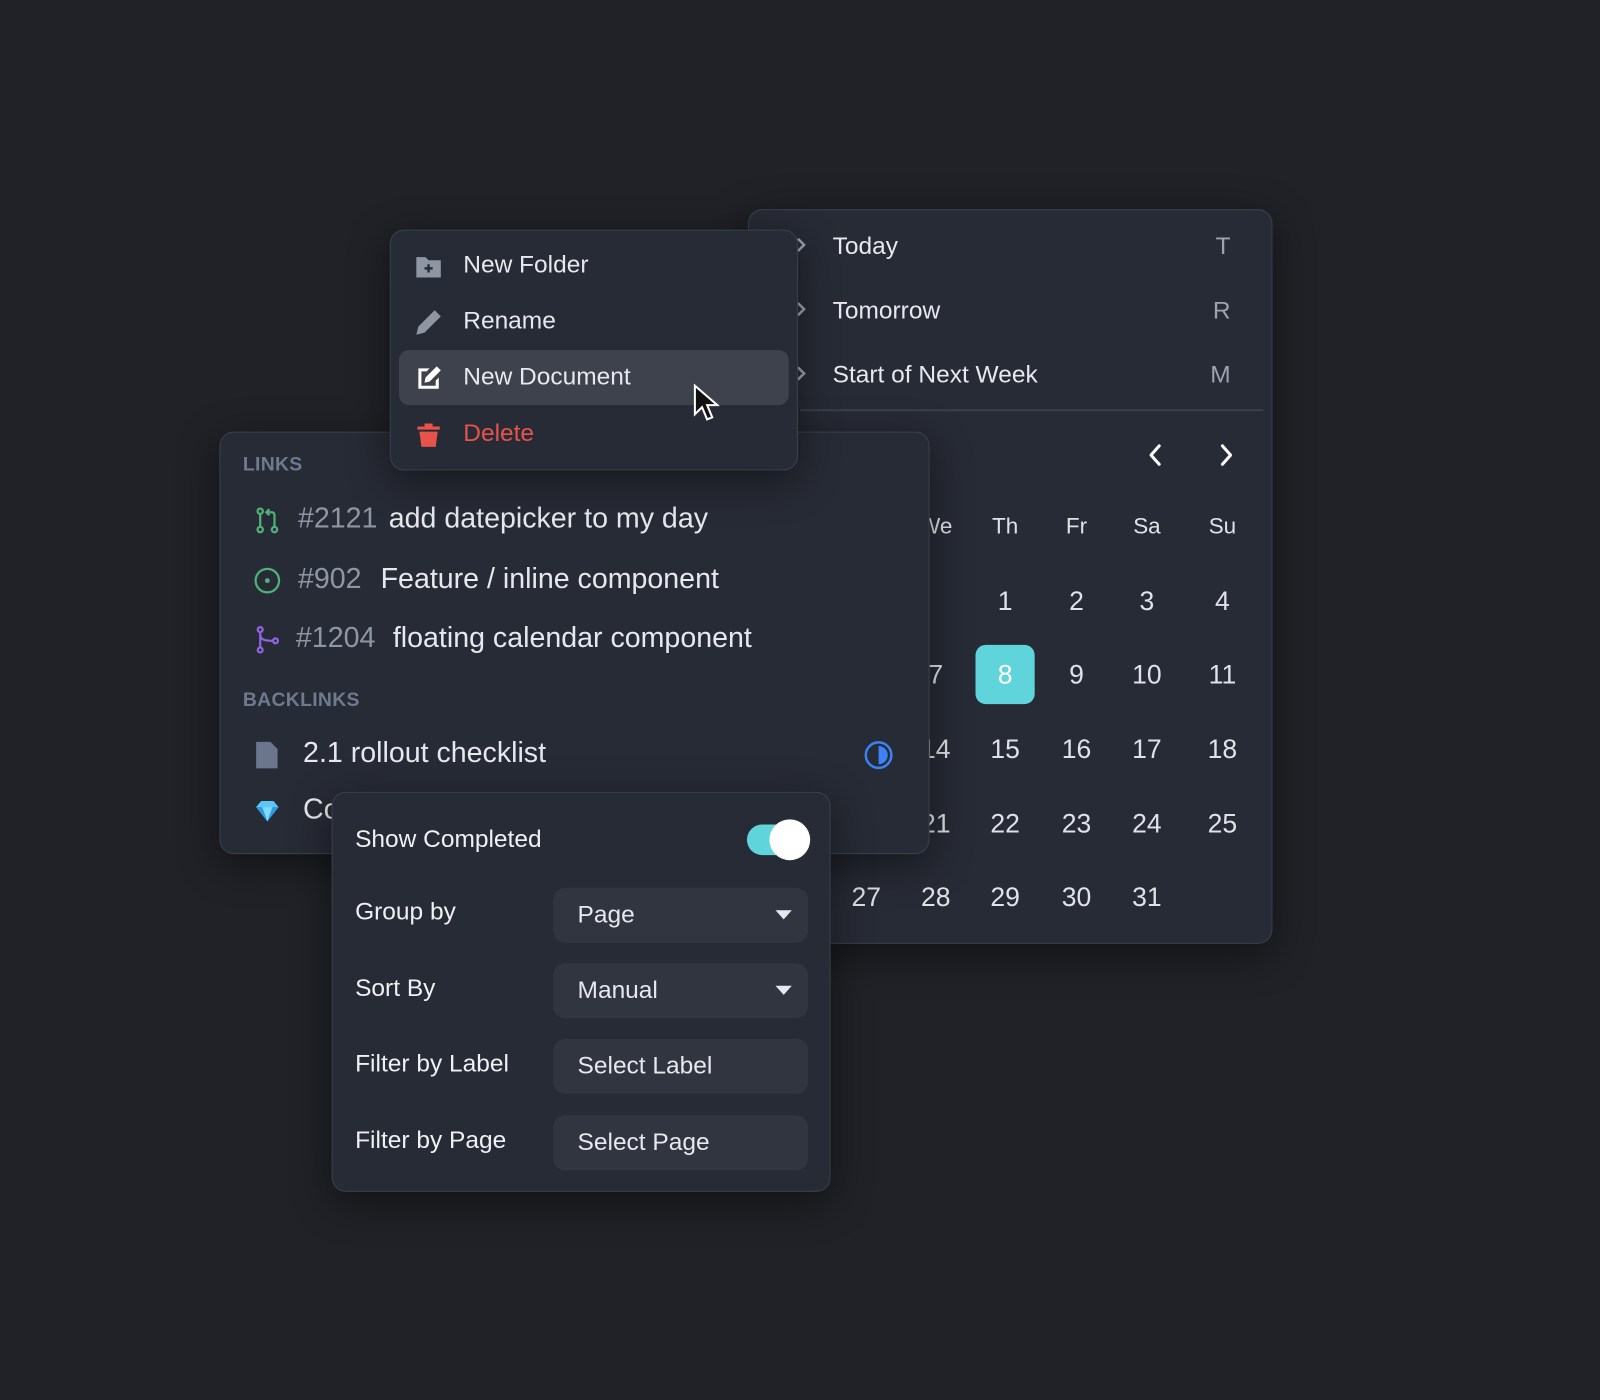 The width and height of the screenshot is (1600, 1400). I want to click on calendar-day: 27, so click(866, 896).